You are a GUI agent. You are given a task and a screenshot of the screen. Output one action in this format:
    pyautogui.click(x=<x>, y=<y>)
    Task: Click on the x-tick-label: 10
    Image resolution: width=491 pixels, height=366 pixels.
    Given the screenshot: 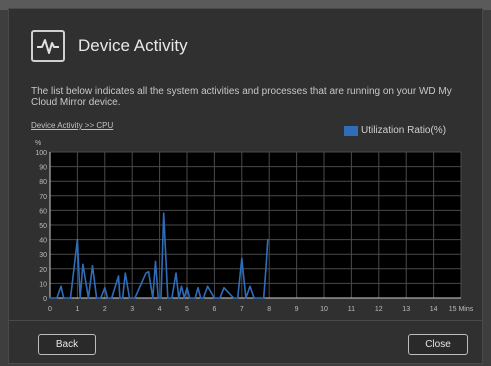 What is the action you would take?
    pyautogui.click(x=324, y=309)
    